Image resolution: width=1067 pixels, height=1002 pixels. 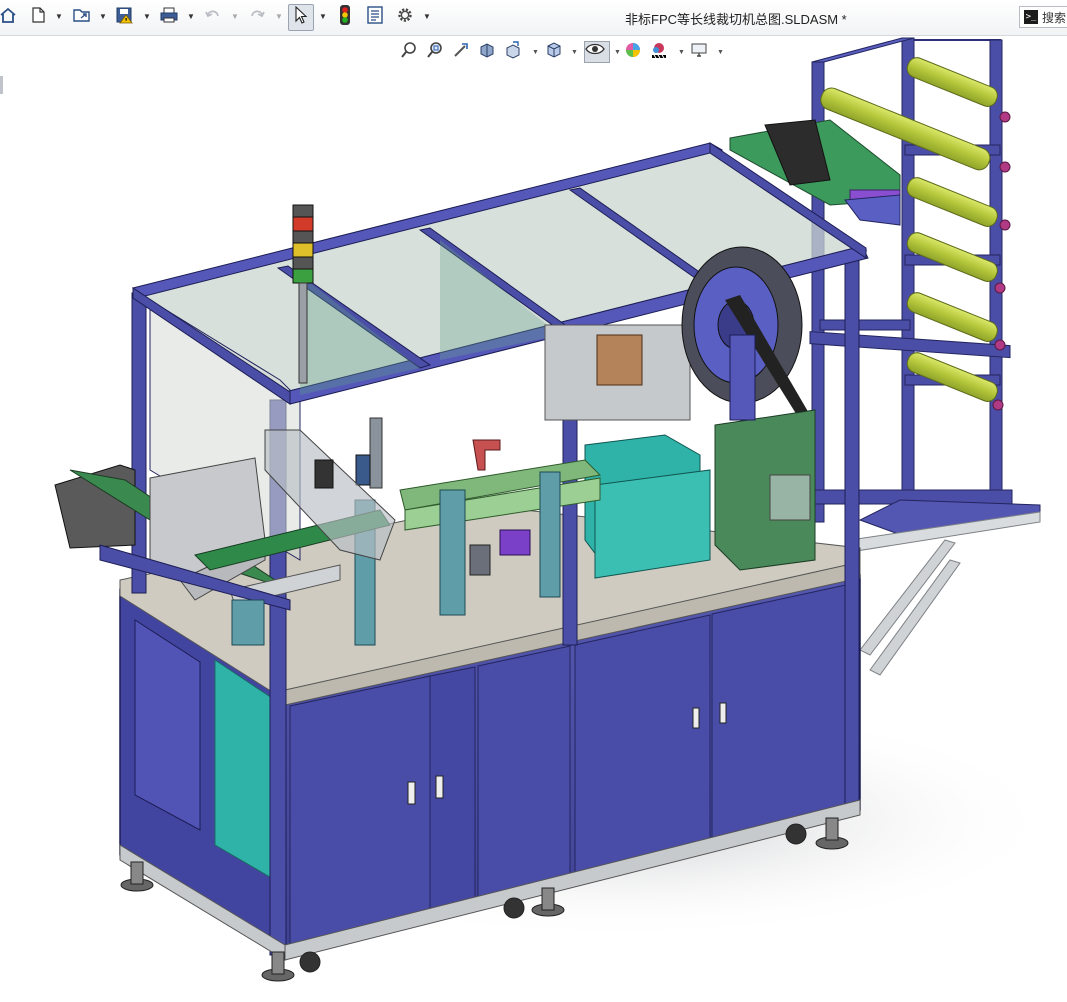 I want to click on new-document-icon, so click(x=38, y=17).